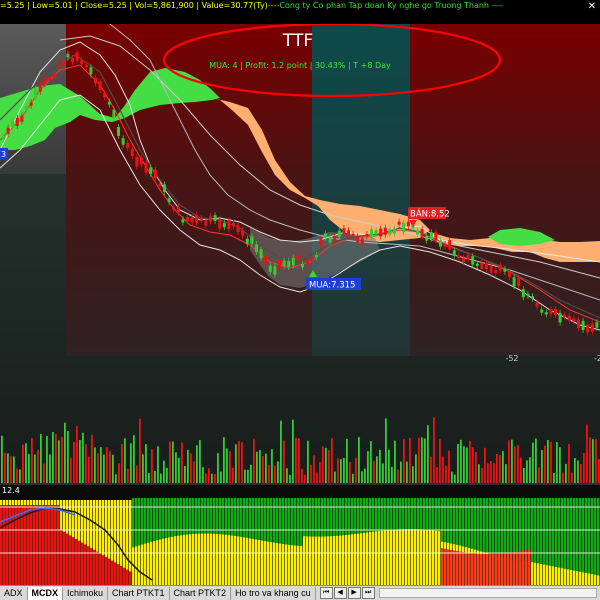 This screenshot has height=600, width=600. I want to click on tab-chart-ptkt2: Chart PTKT2, so click(201, 593).